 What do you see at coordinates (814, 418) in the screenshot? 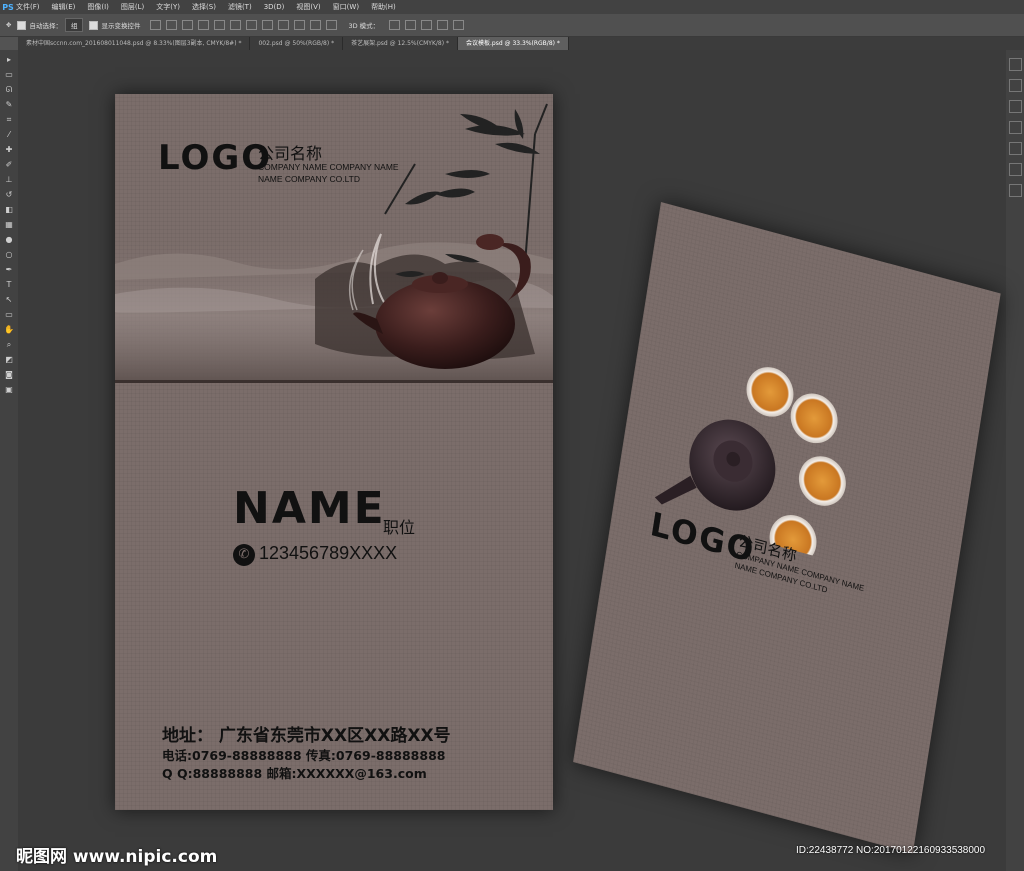
I see `tea-cup-2-icon` at bounding box center [814, 418].